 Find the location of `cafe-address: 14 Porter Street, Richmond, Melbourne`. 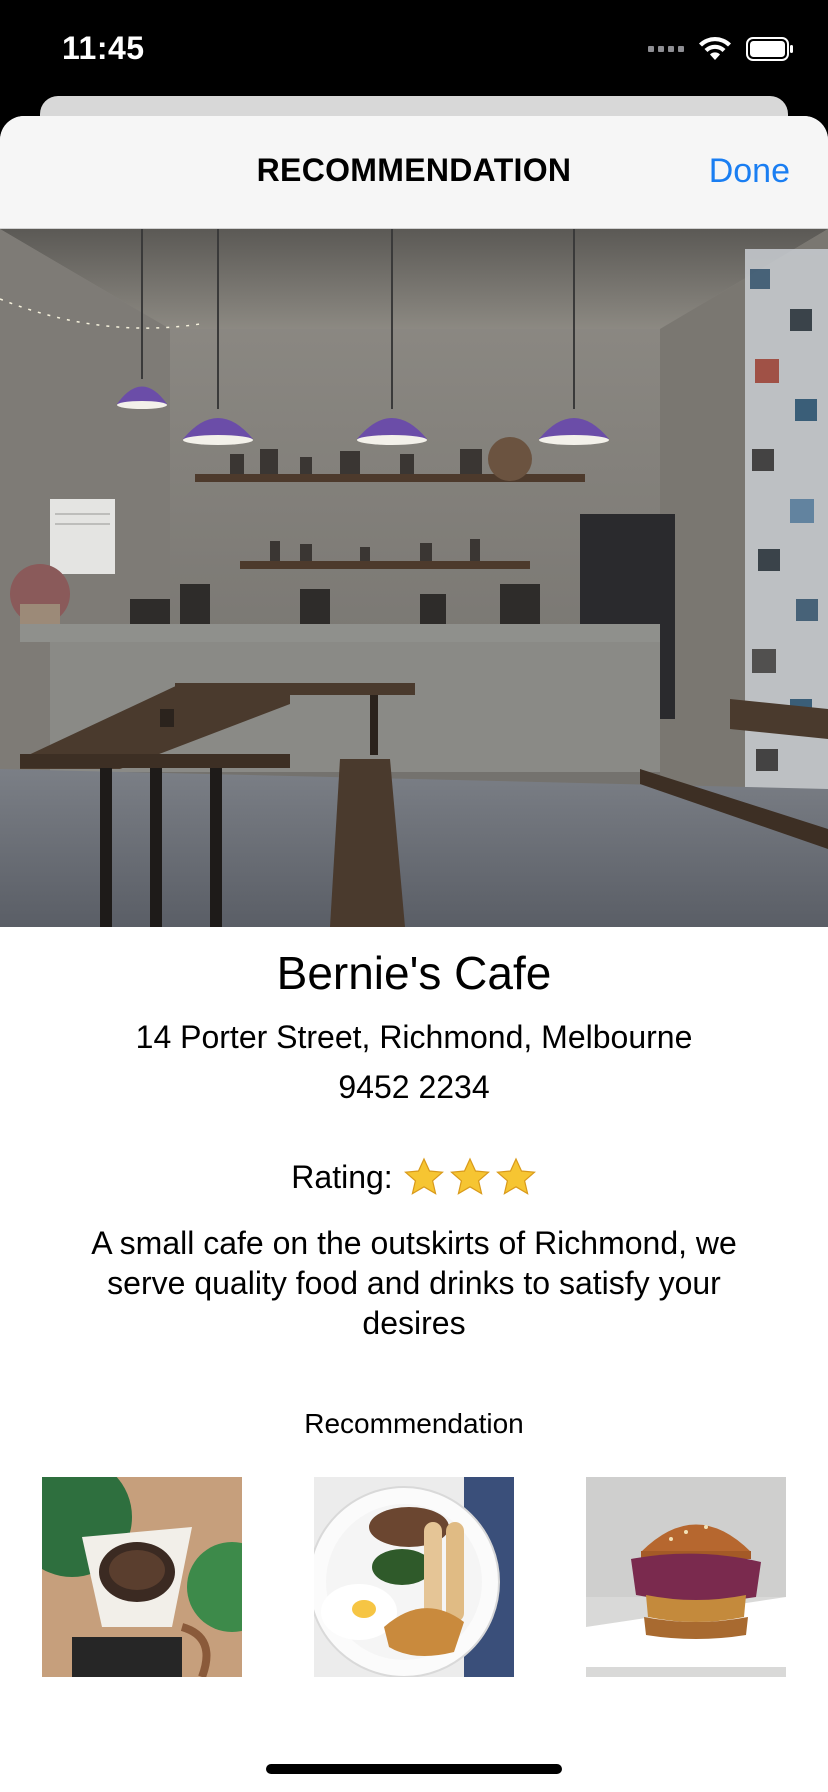

cafe-address: 14 Porter Street, Richmond, Melbourne is located at coordinates (414, 1037).